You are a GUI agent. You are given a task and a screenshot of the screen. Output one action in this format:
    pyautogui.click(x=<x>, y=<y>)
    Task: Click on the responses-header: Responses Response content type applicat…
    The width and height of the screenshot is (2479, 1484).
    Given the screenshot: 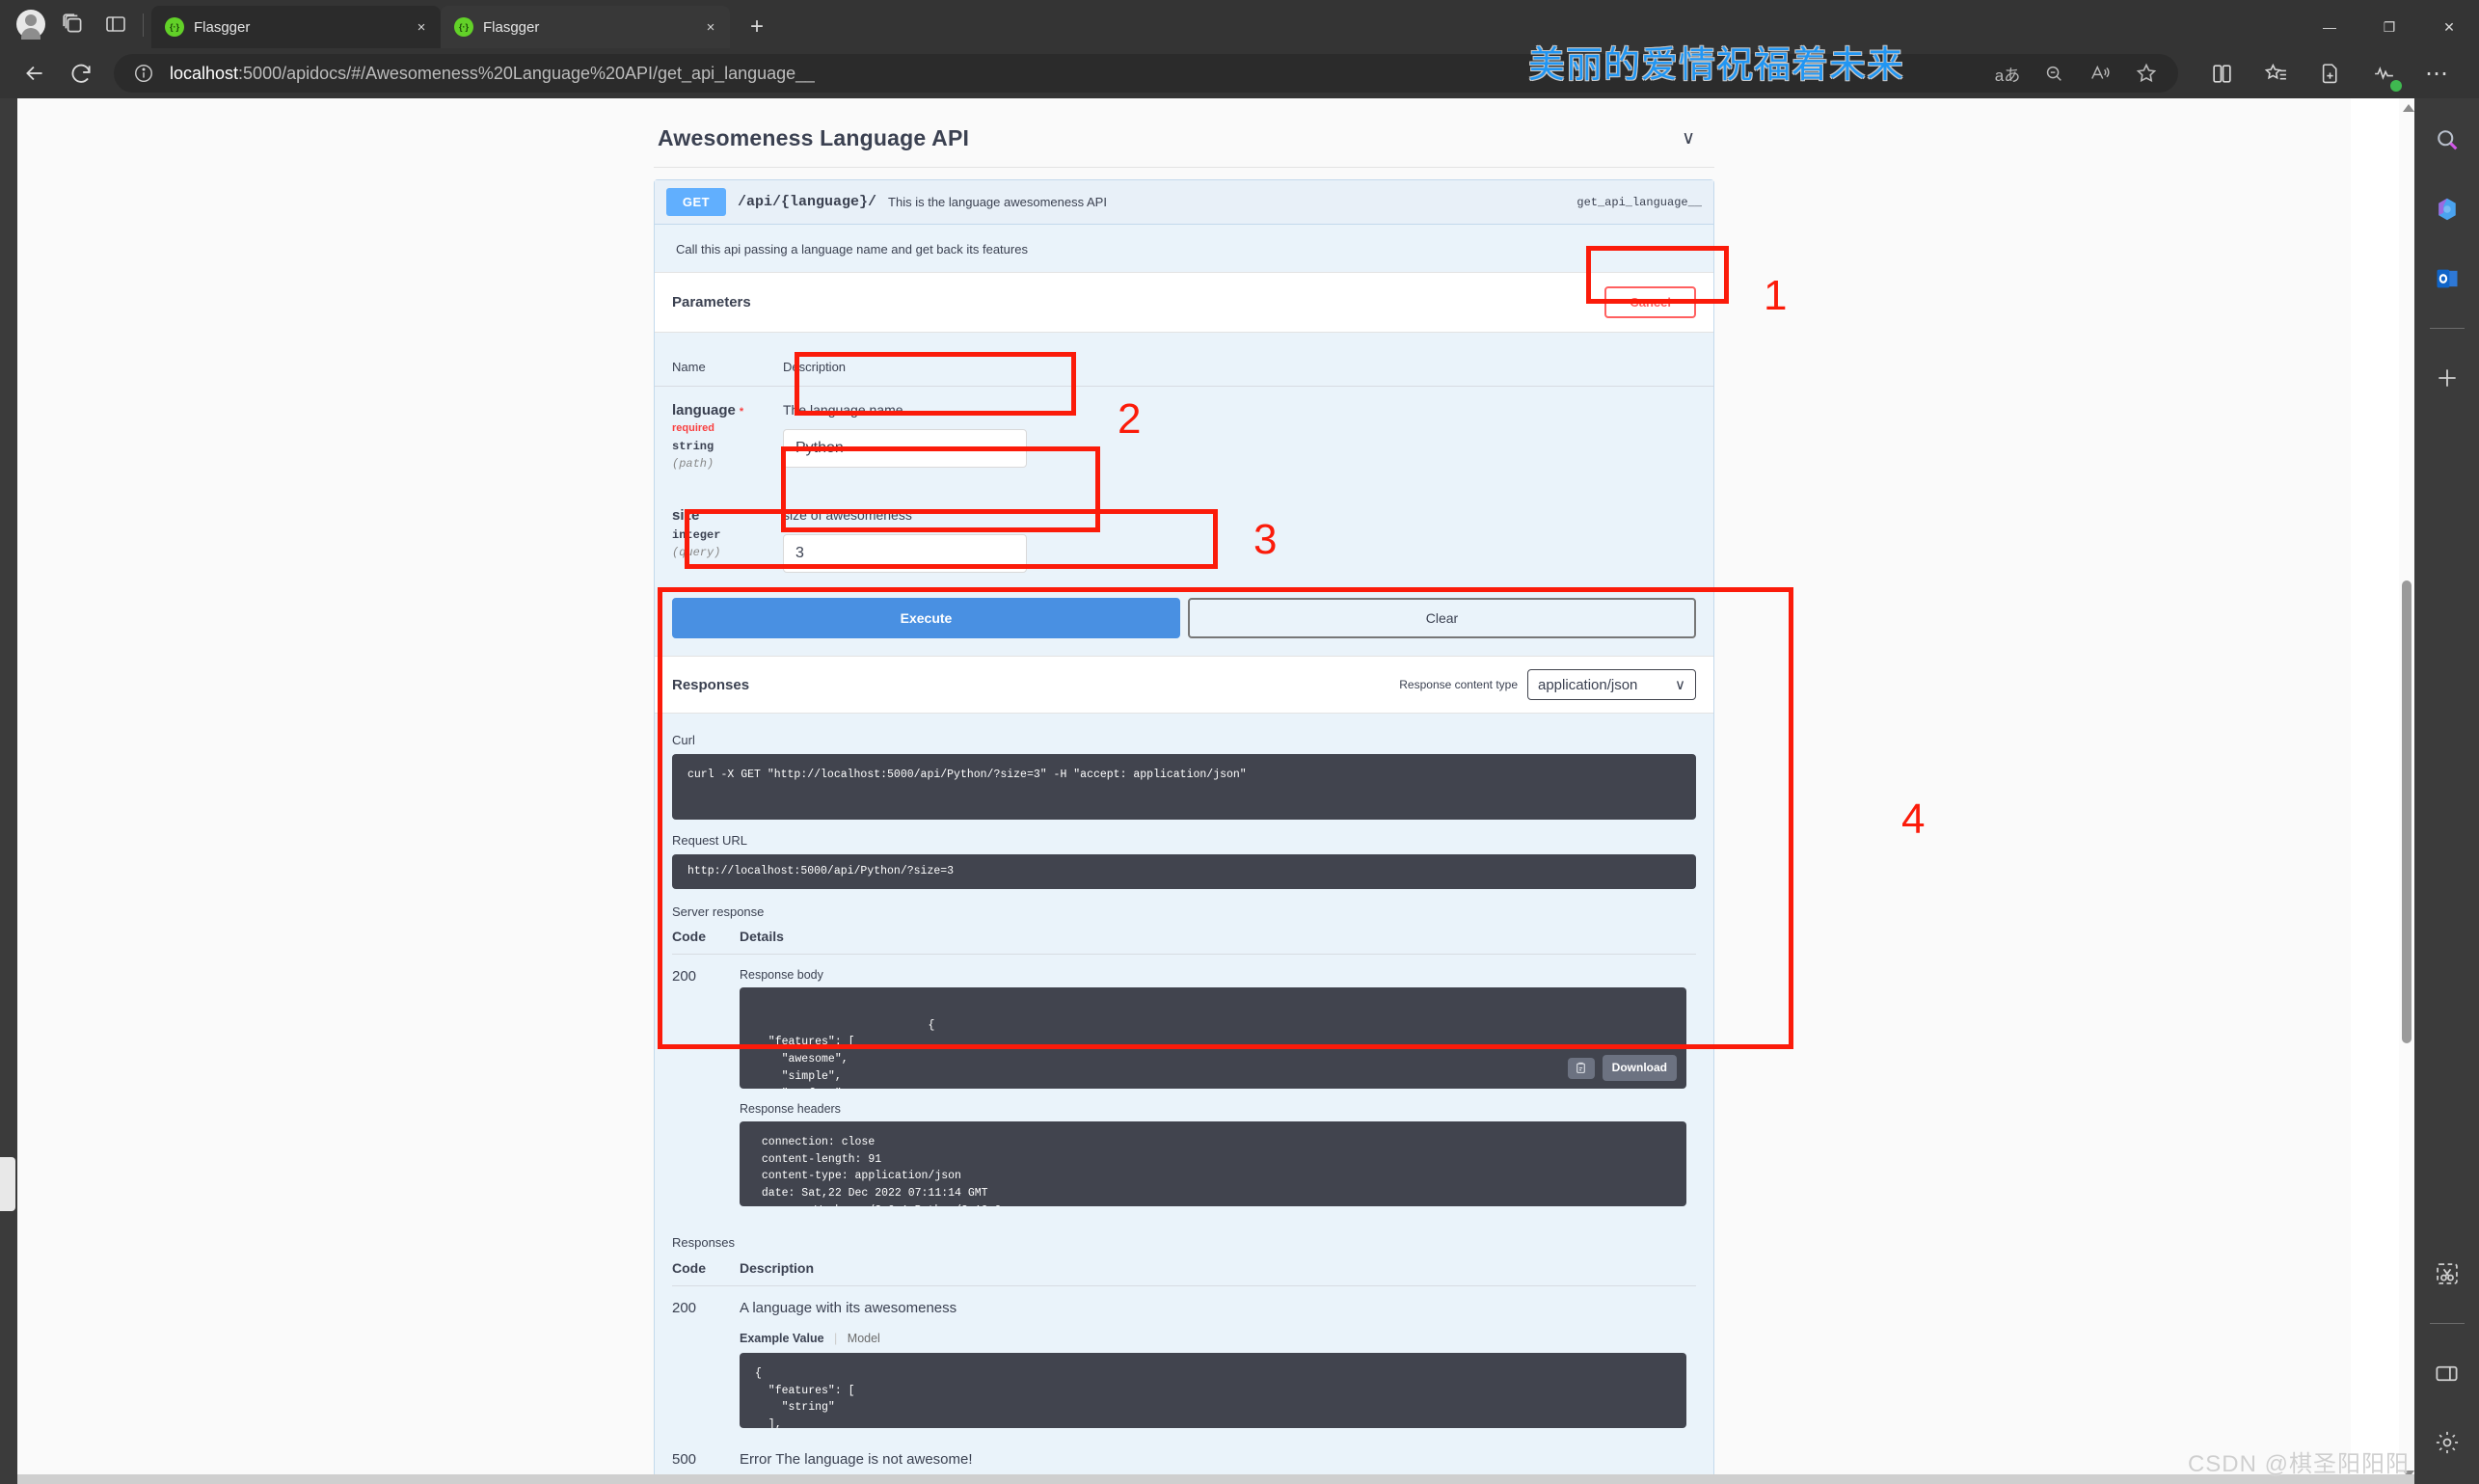 What is the action you would take?
    pyautogui.click(x=1184, y=685)
    